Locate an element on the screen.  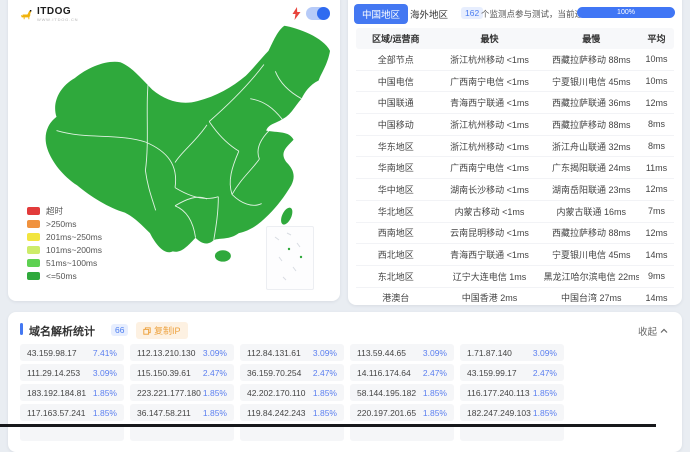
legend-item: 超时 is located at coordinates (64, 210).